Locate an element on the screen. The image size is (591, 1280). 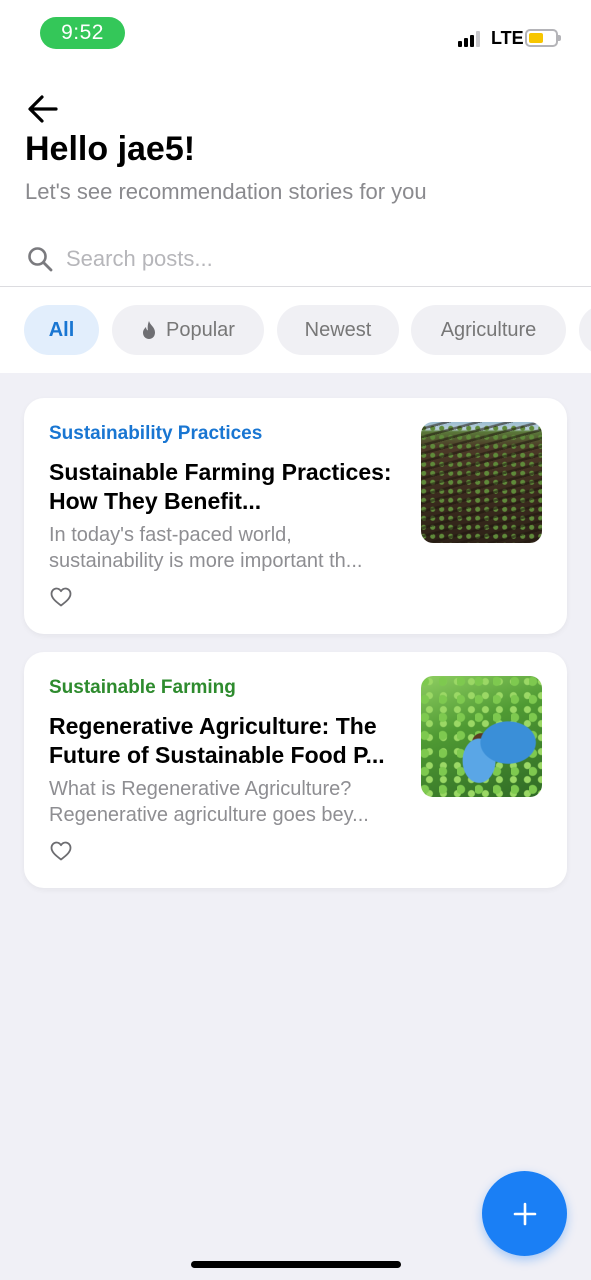
filter-chip-label: All is located at coordinates (61, 329).